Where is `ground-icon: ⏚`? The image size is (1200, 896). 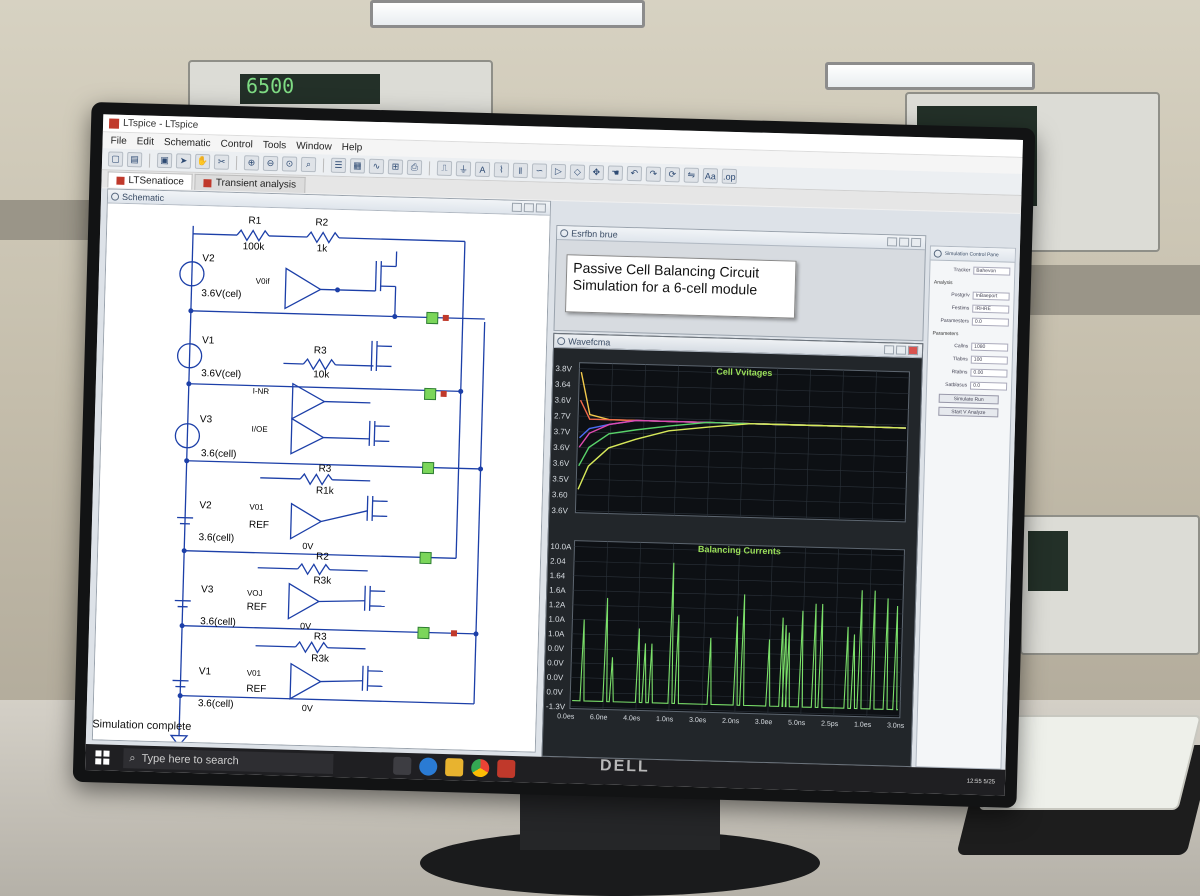 ground-icon: ⏚ is located at coordinates (463, 169).